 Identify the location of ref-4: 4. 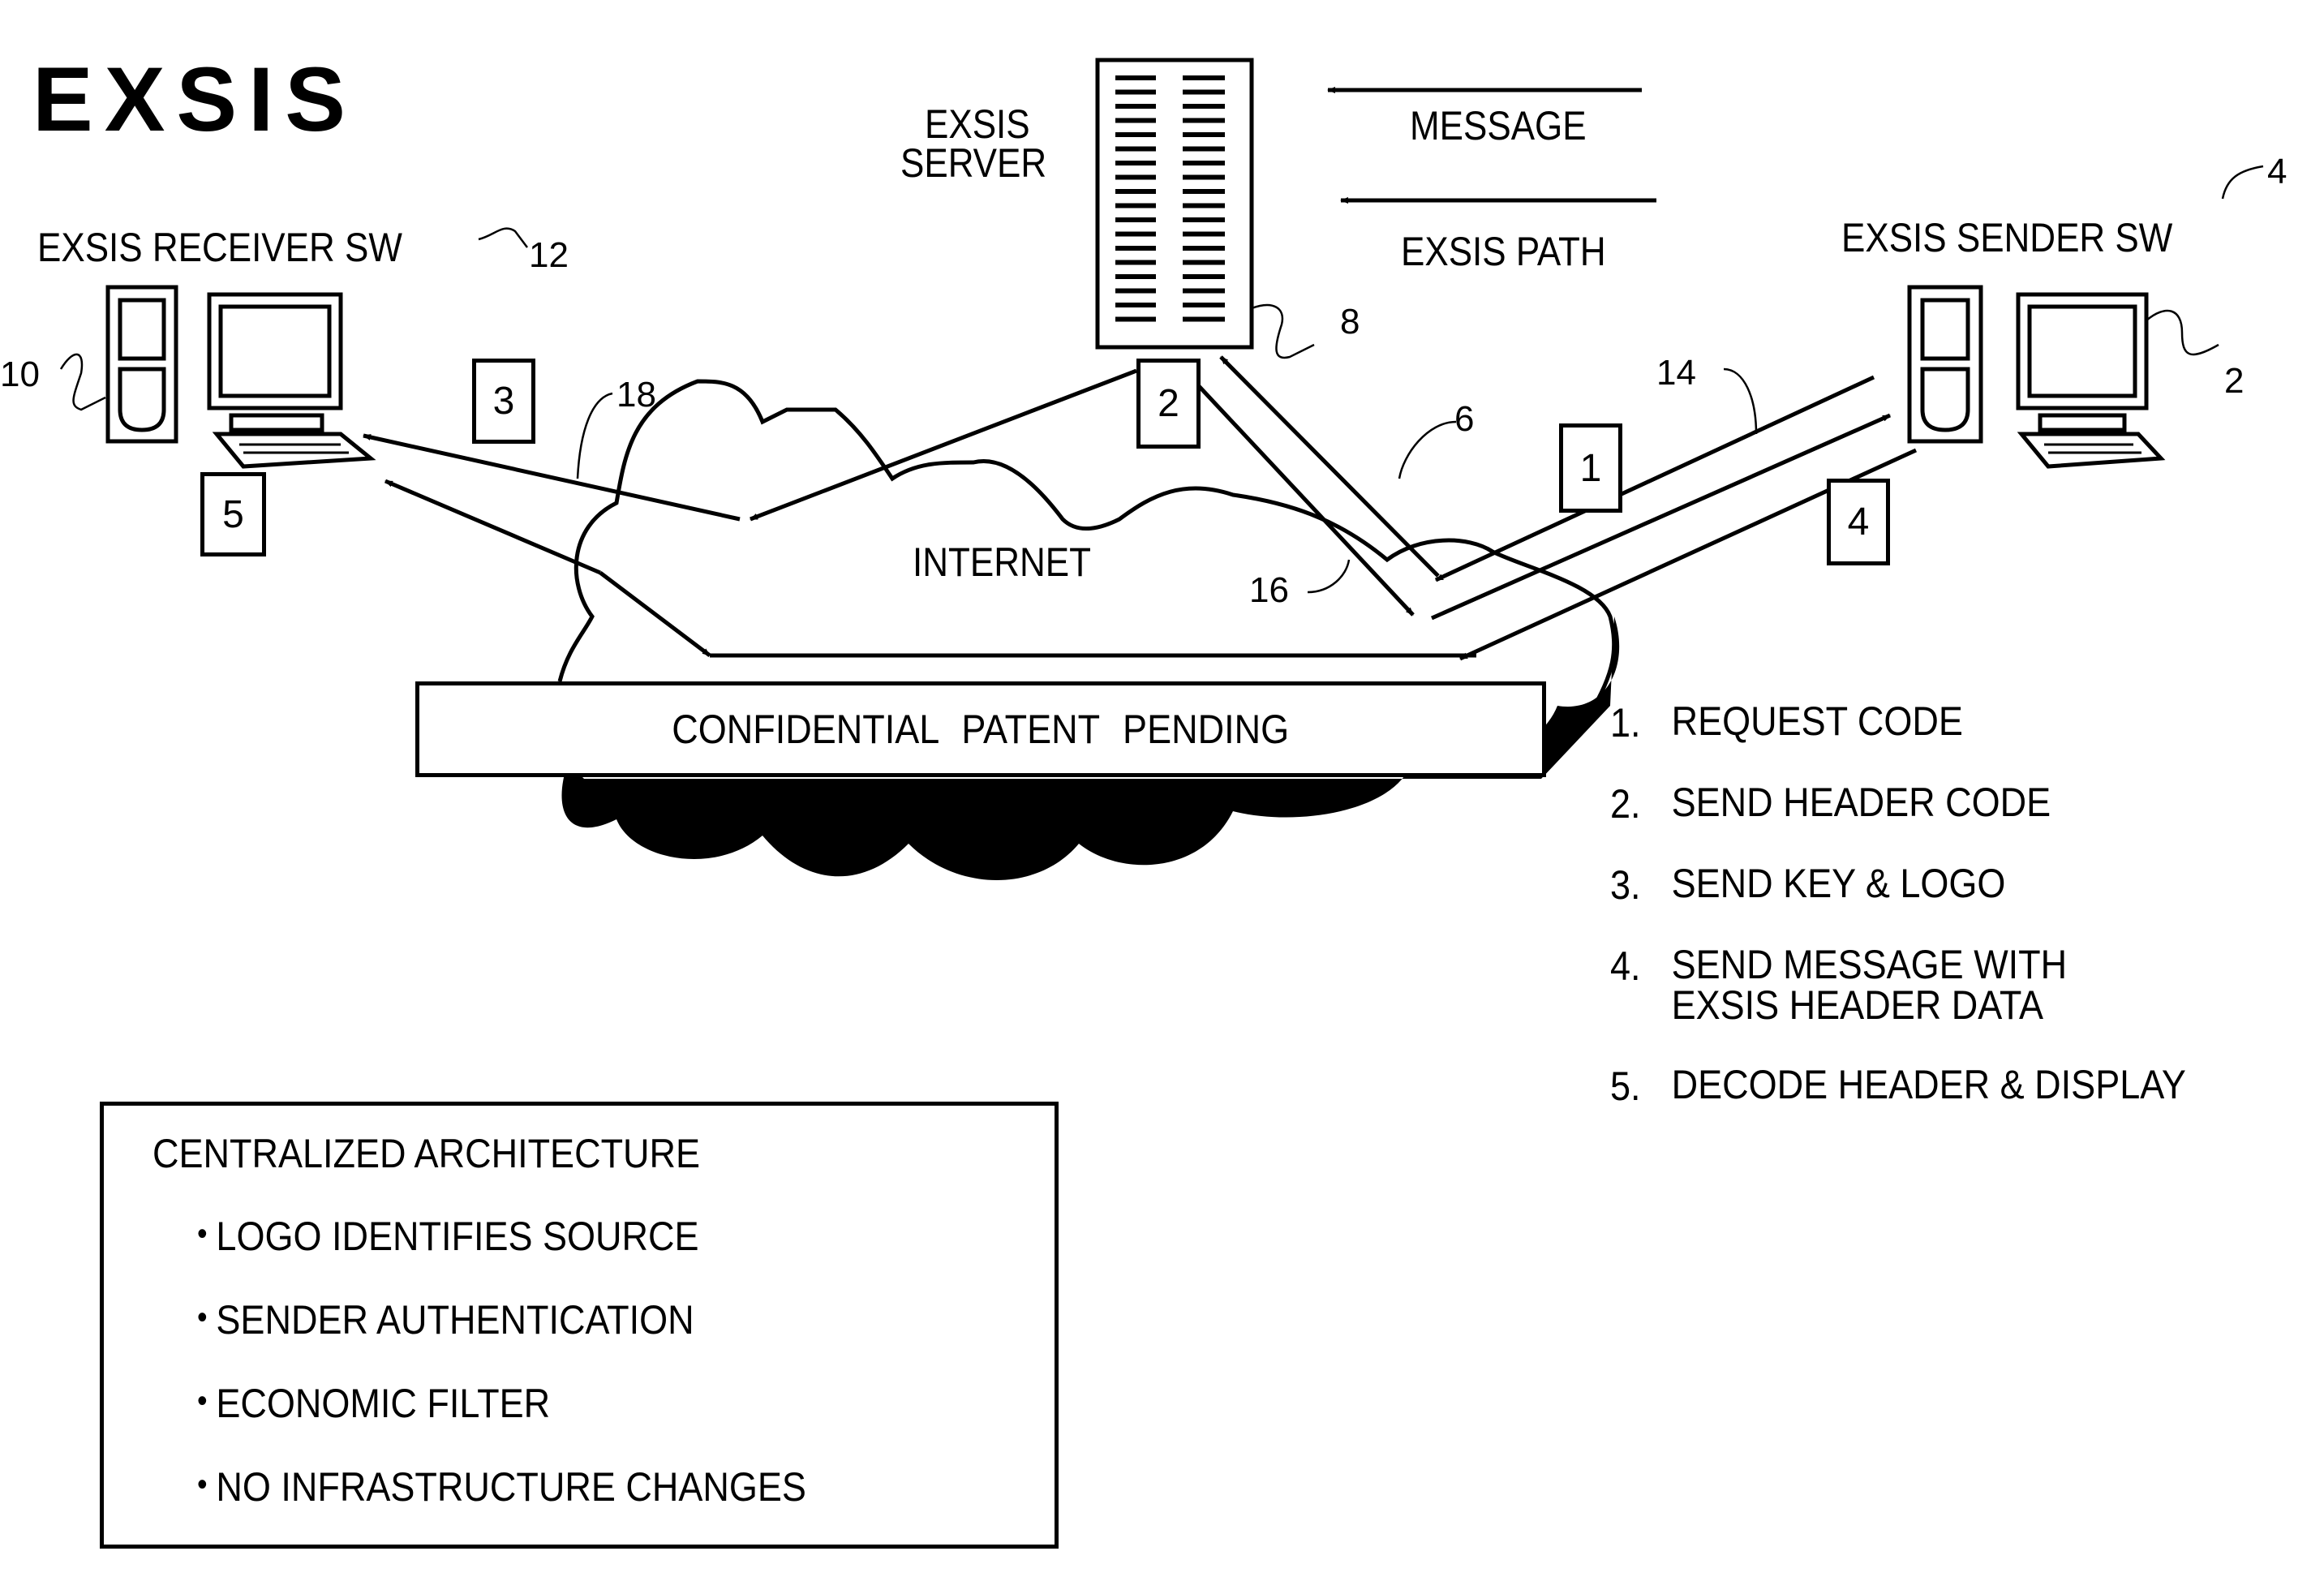
(2277, 172).